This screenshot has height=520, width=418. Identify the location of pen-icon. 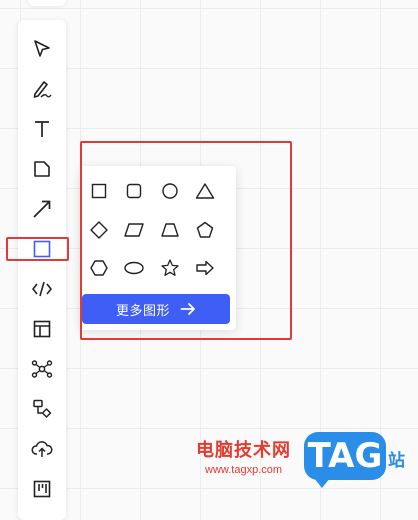
(42, 89).